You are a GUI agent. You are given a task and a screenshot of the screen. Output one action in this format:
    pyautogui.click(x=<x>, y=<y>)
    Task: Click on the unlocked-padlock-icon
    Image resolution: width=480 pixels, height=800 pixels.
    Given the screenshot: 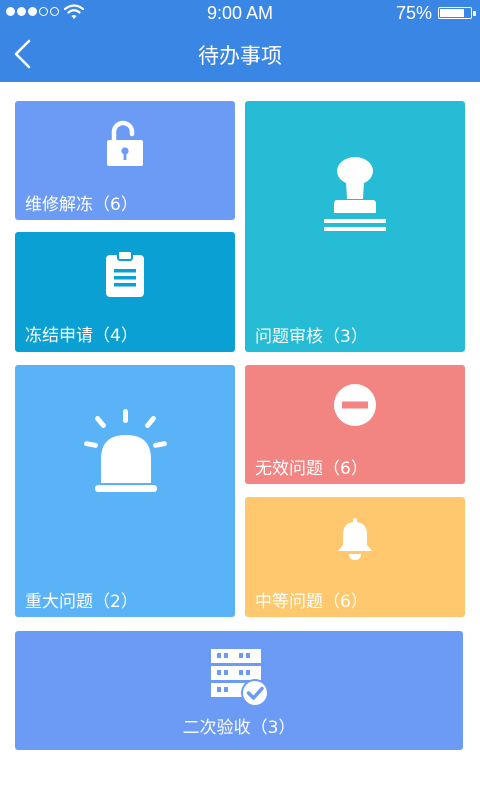 What is the action you would take?
    pyautogui.click(x=125, y=143)
    